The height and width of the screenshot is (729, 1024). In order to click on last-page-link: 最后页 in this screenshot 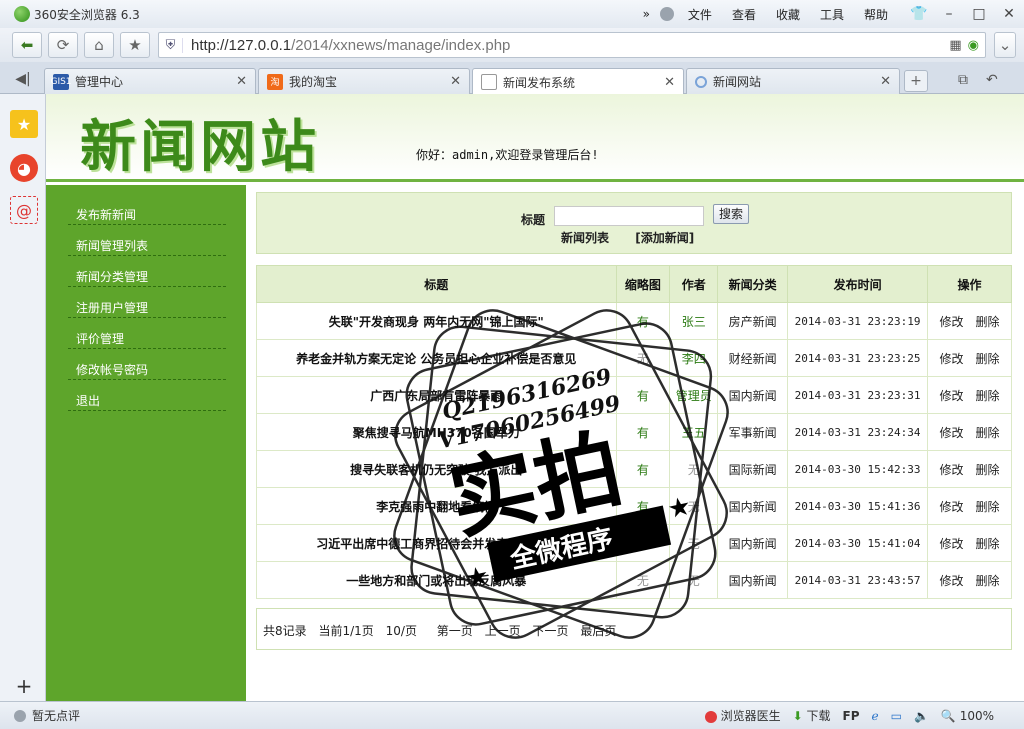, I will do `click(598, 631)`.